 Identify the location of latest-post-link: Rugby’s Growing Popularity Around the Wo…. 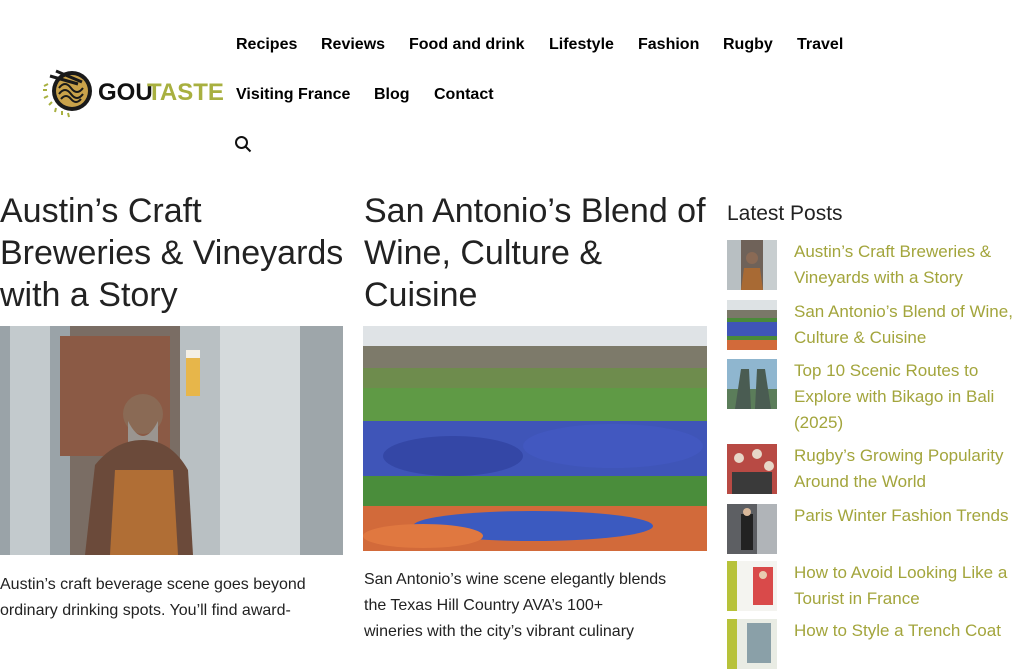
(909, 469).